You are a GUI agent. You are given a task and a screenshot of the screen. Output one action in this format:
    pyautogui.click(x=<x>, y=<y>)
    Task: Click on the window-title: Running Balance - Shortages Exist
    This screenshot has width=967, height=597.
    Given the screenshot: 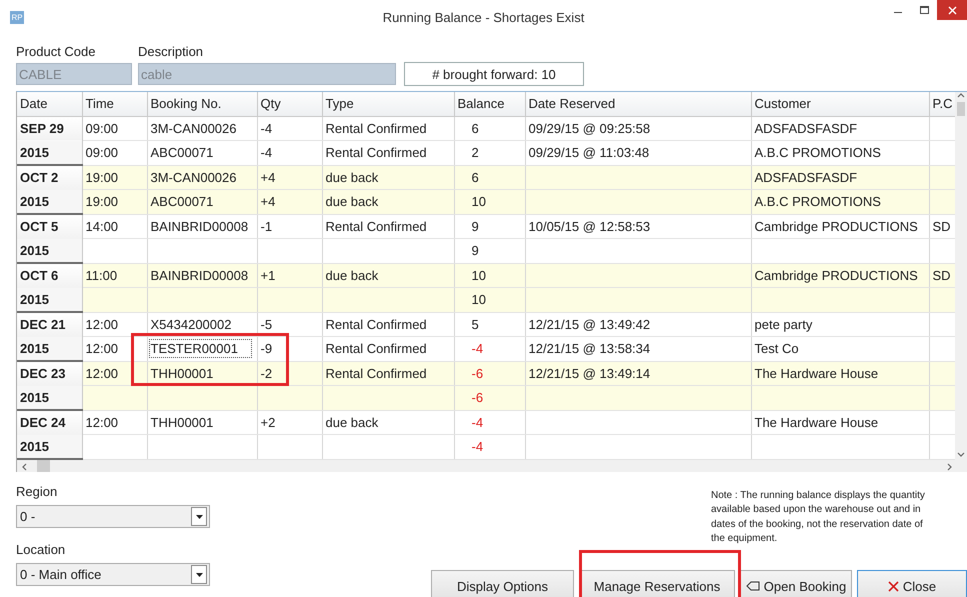 What is the action you would take?
    pyautogui.click(x=483, y=17)
    